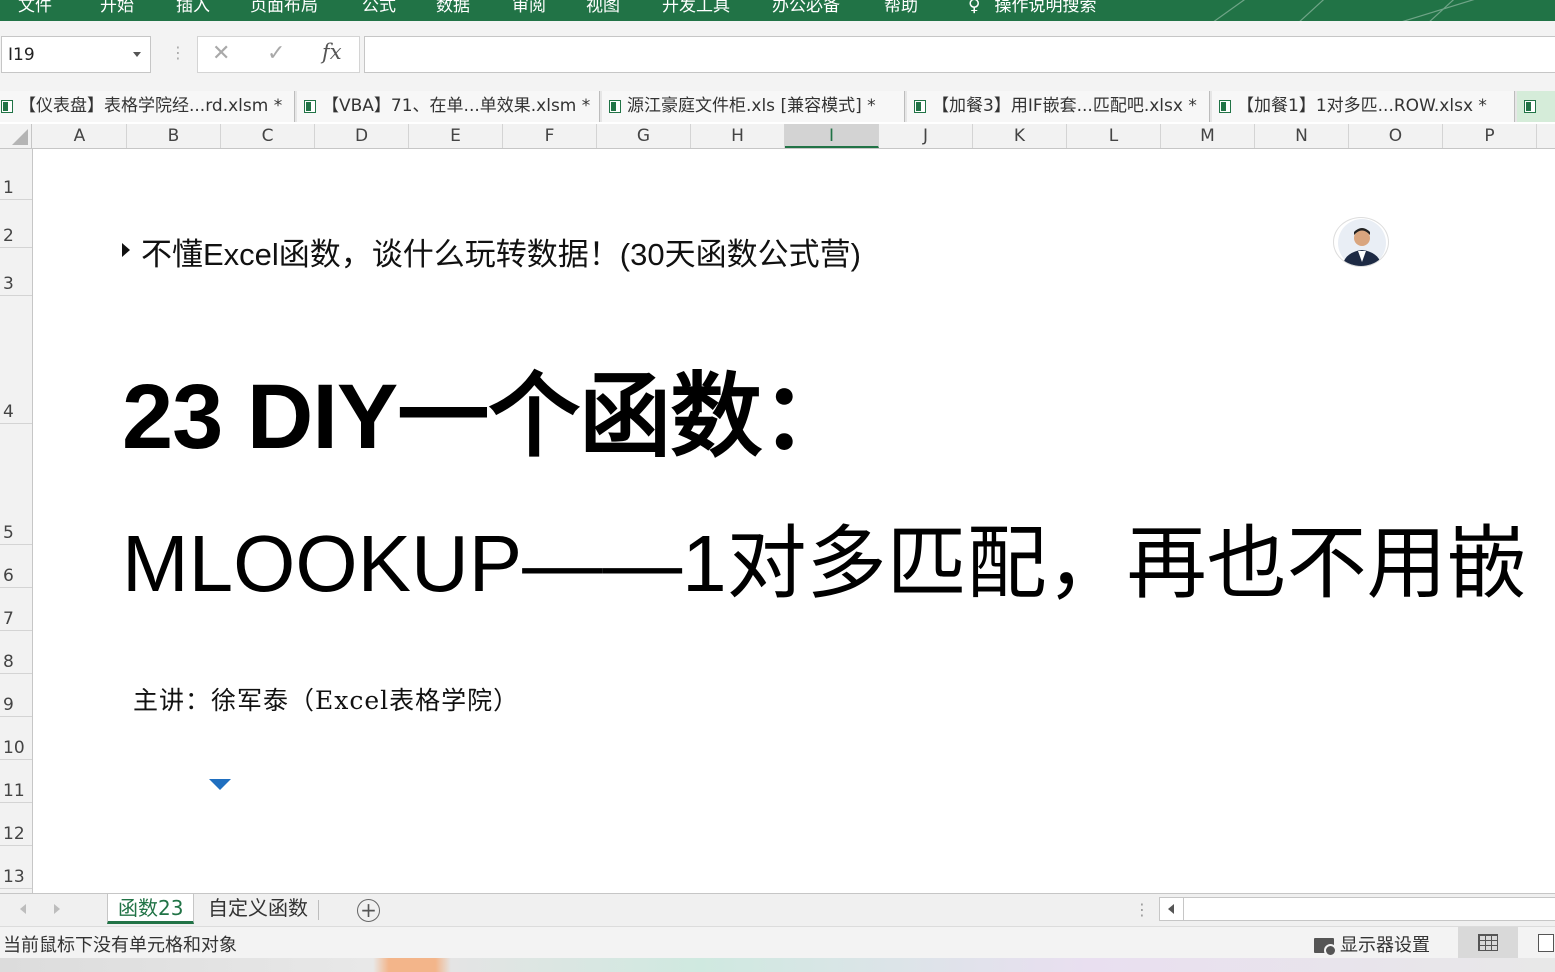 Image resolution: width=1555 pixels, height=972 pixels. What do you see at coordinates (926, 136) in the screenshot?
I see `column-header-cell: J` at bounding box center [926, 136].